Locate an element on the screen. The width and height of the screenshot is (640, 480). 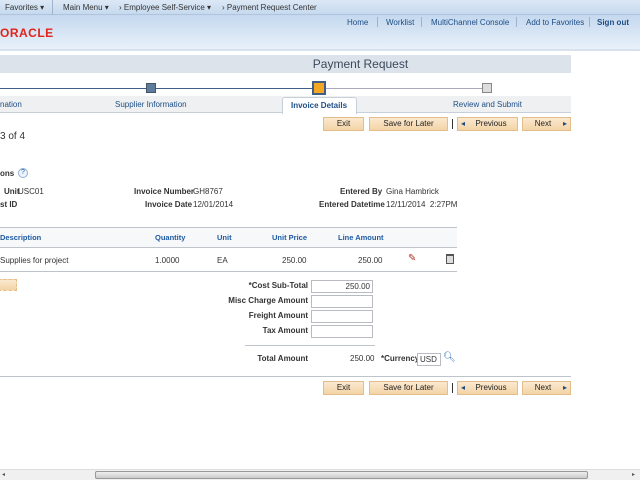
tab-review-and-submit: Review and Submit is located at coordinates (487, 104).